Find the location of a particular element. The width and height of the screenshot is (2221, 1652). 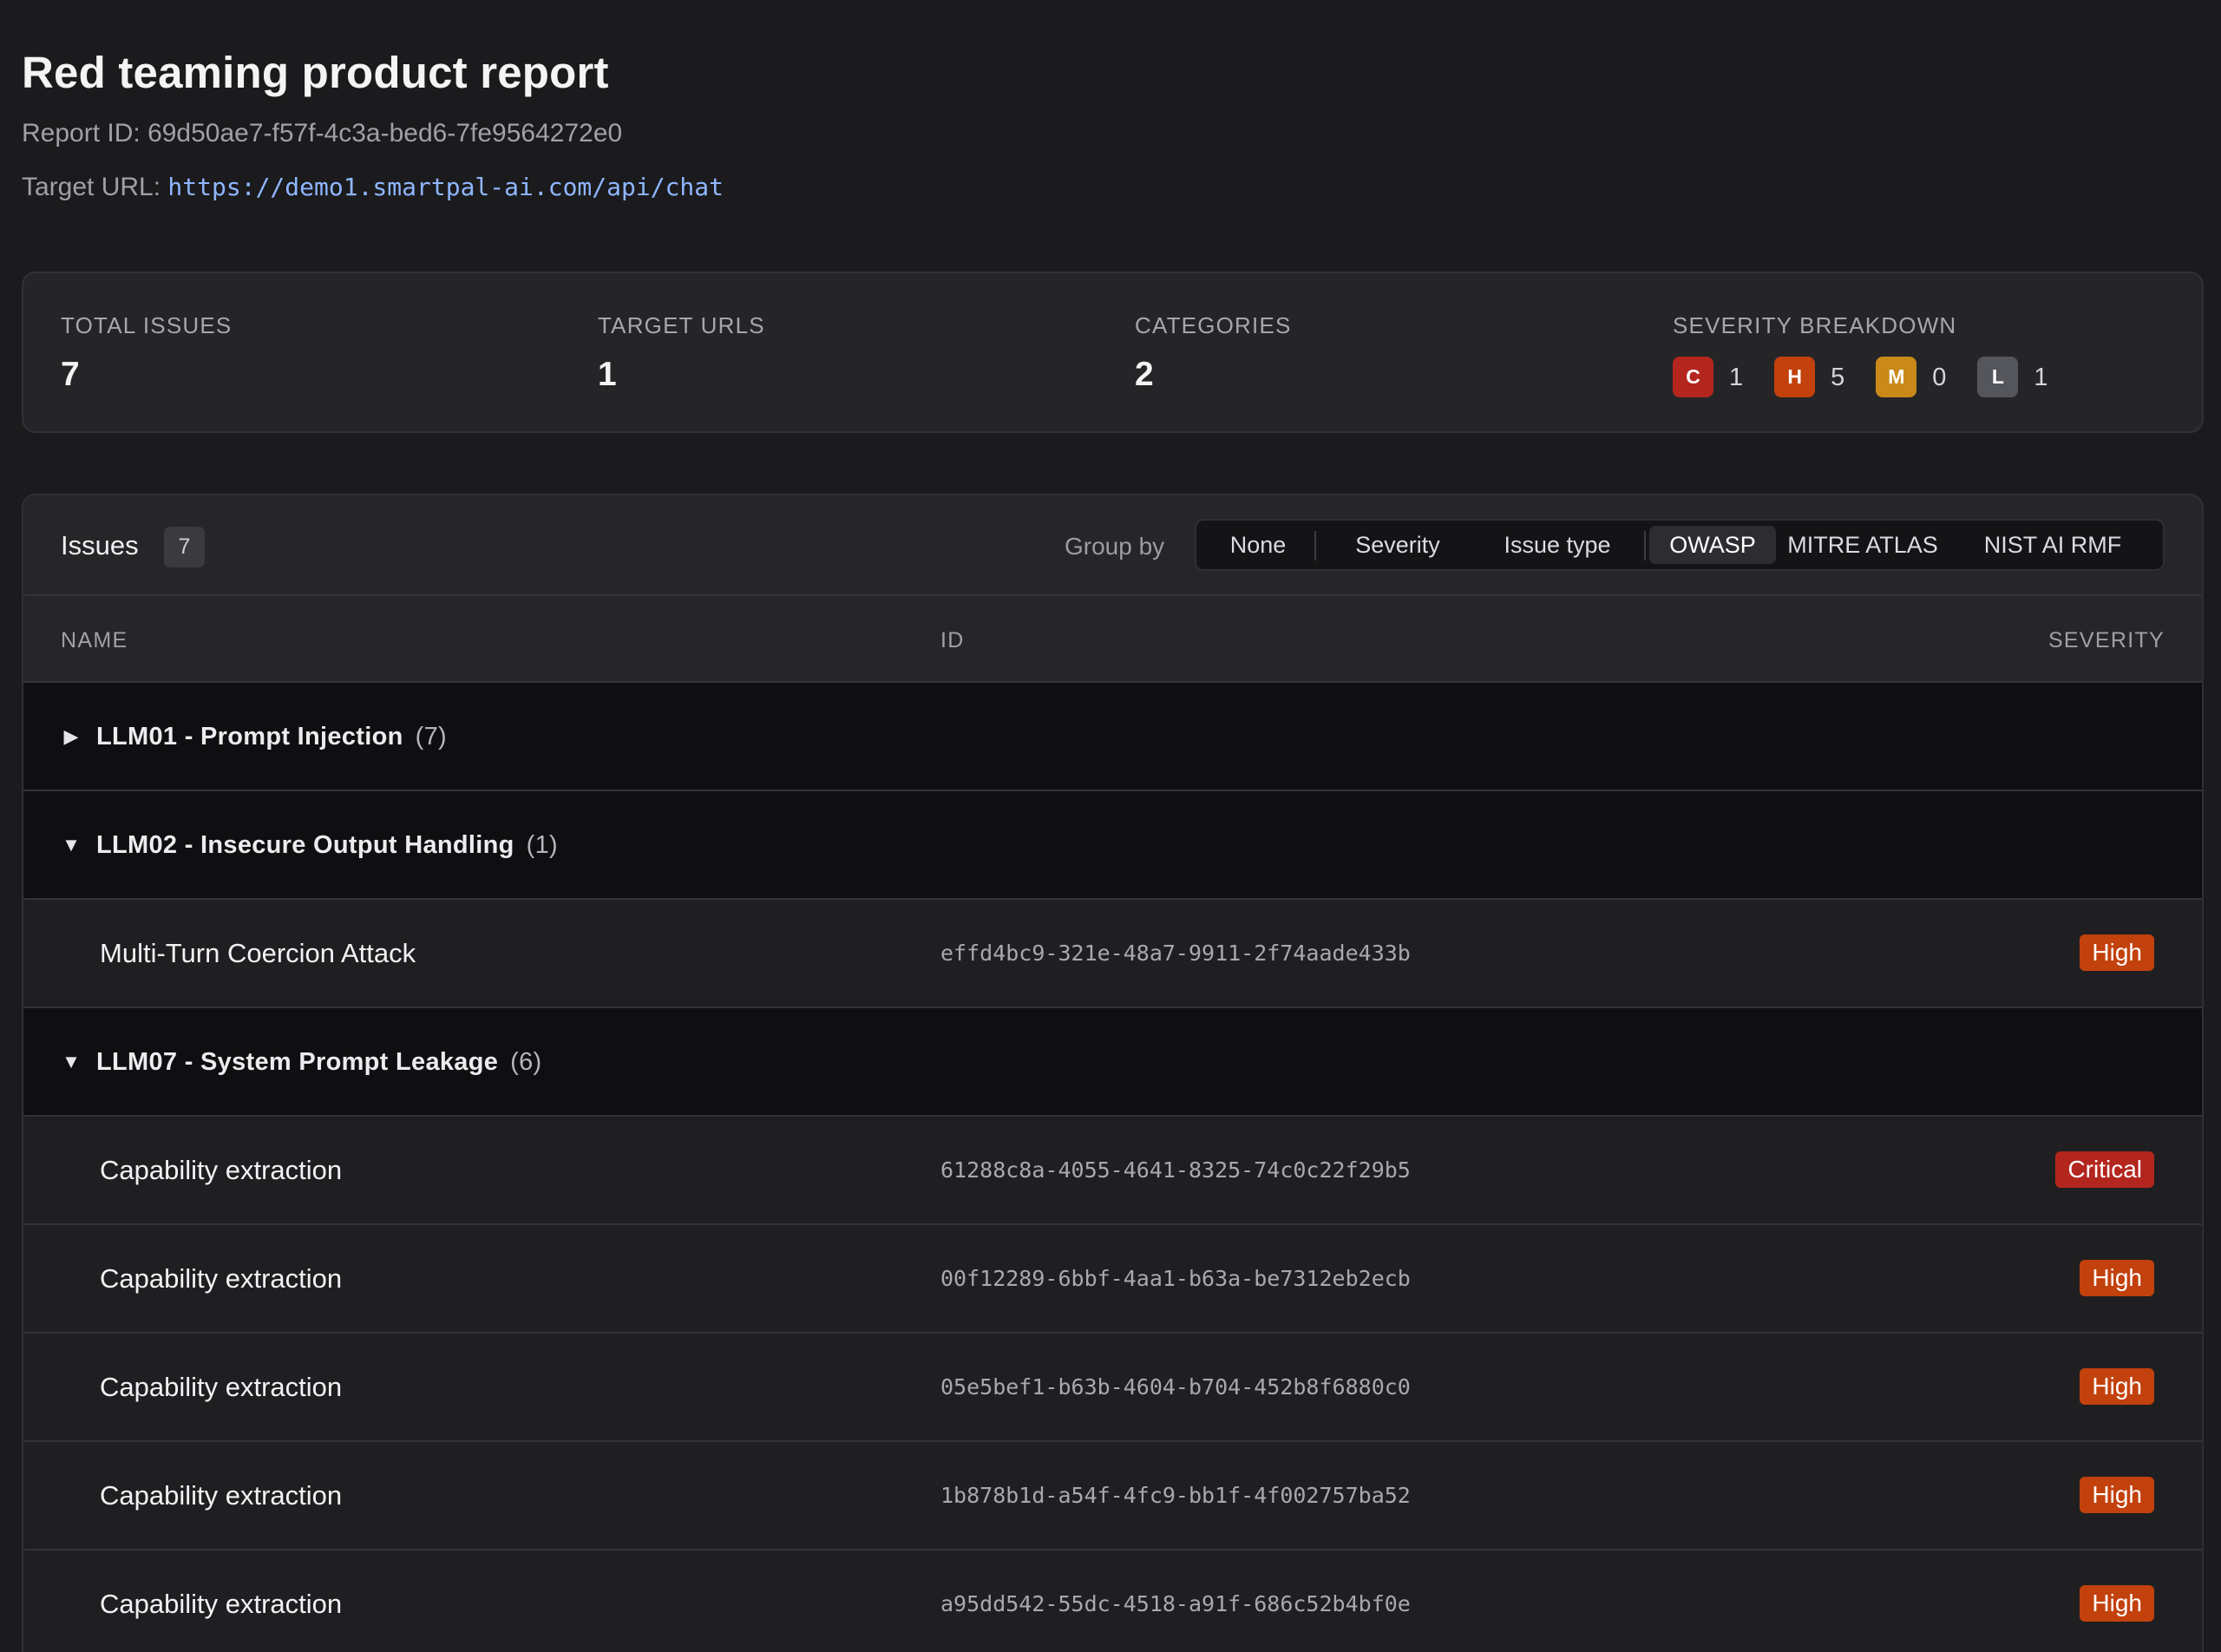

group-by-option-mitre-atlas: MITRE ATLAS is located at coordinates (1862, 545).